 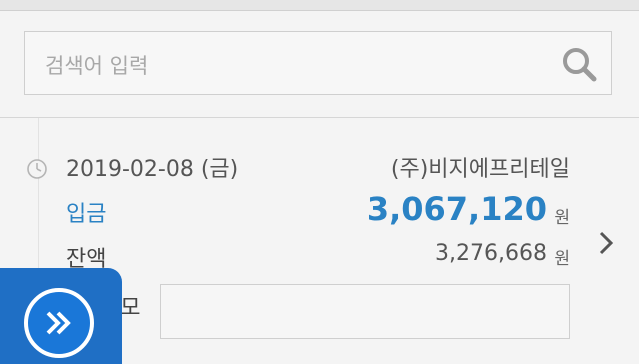 What do you see at coordinates (606, 243) in the screenshot?
I see `chevron-right-icon` at bounding box center [606, 243].